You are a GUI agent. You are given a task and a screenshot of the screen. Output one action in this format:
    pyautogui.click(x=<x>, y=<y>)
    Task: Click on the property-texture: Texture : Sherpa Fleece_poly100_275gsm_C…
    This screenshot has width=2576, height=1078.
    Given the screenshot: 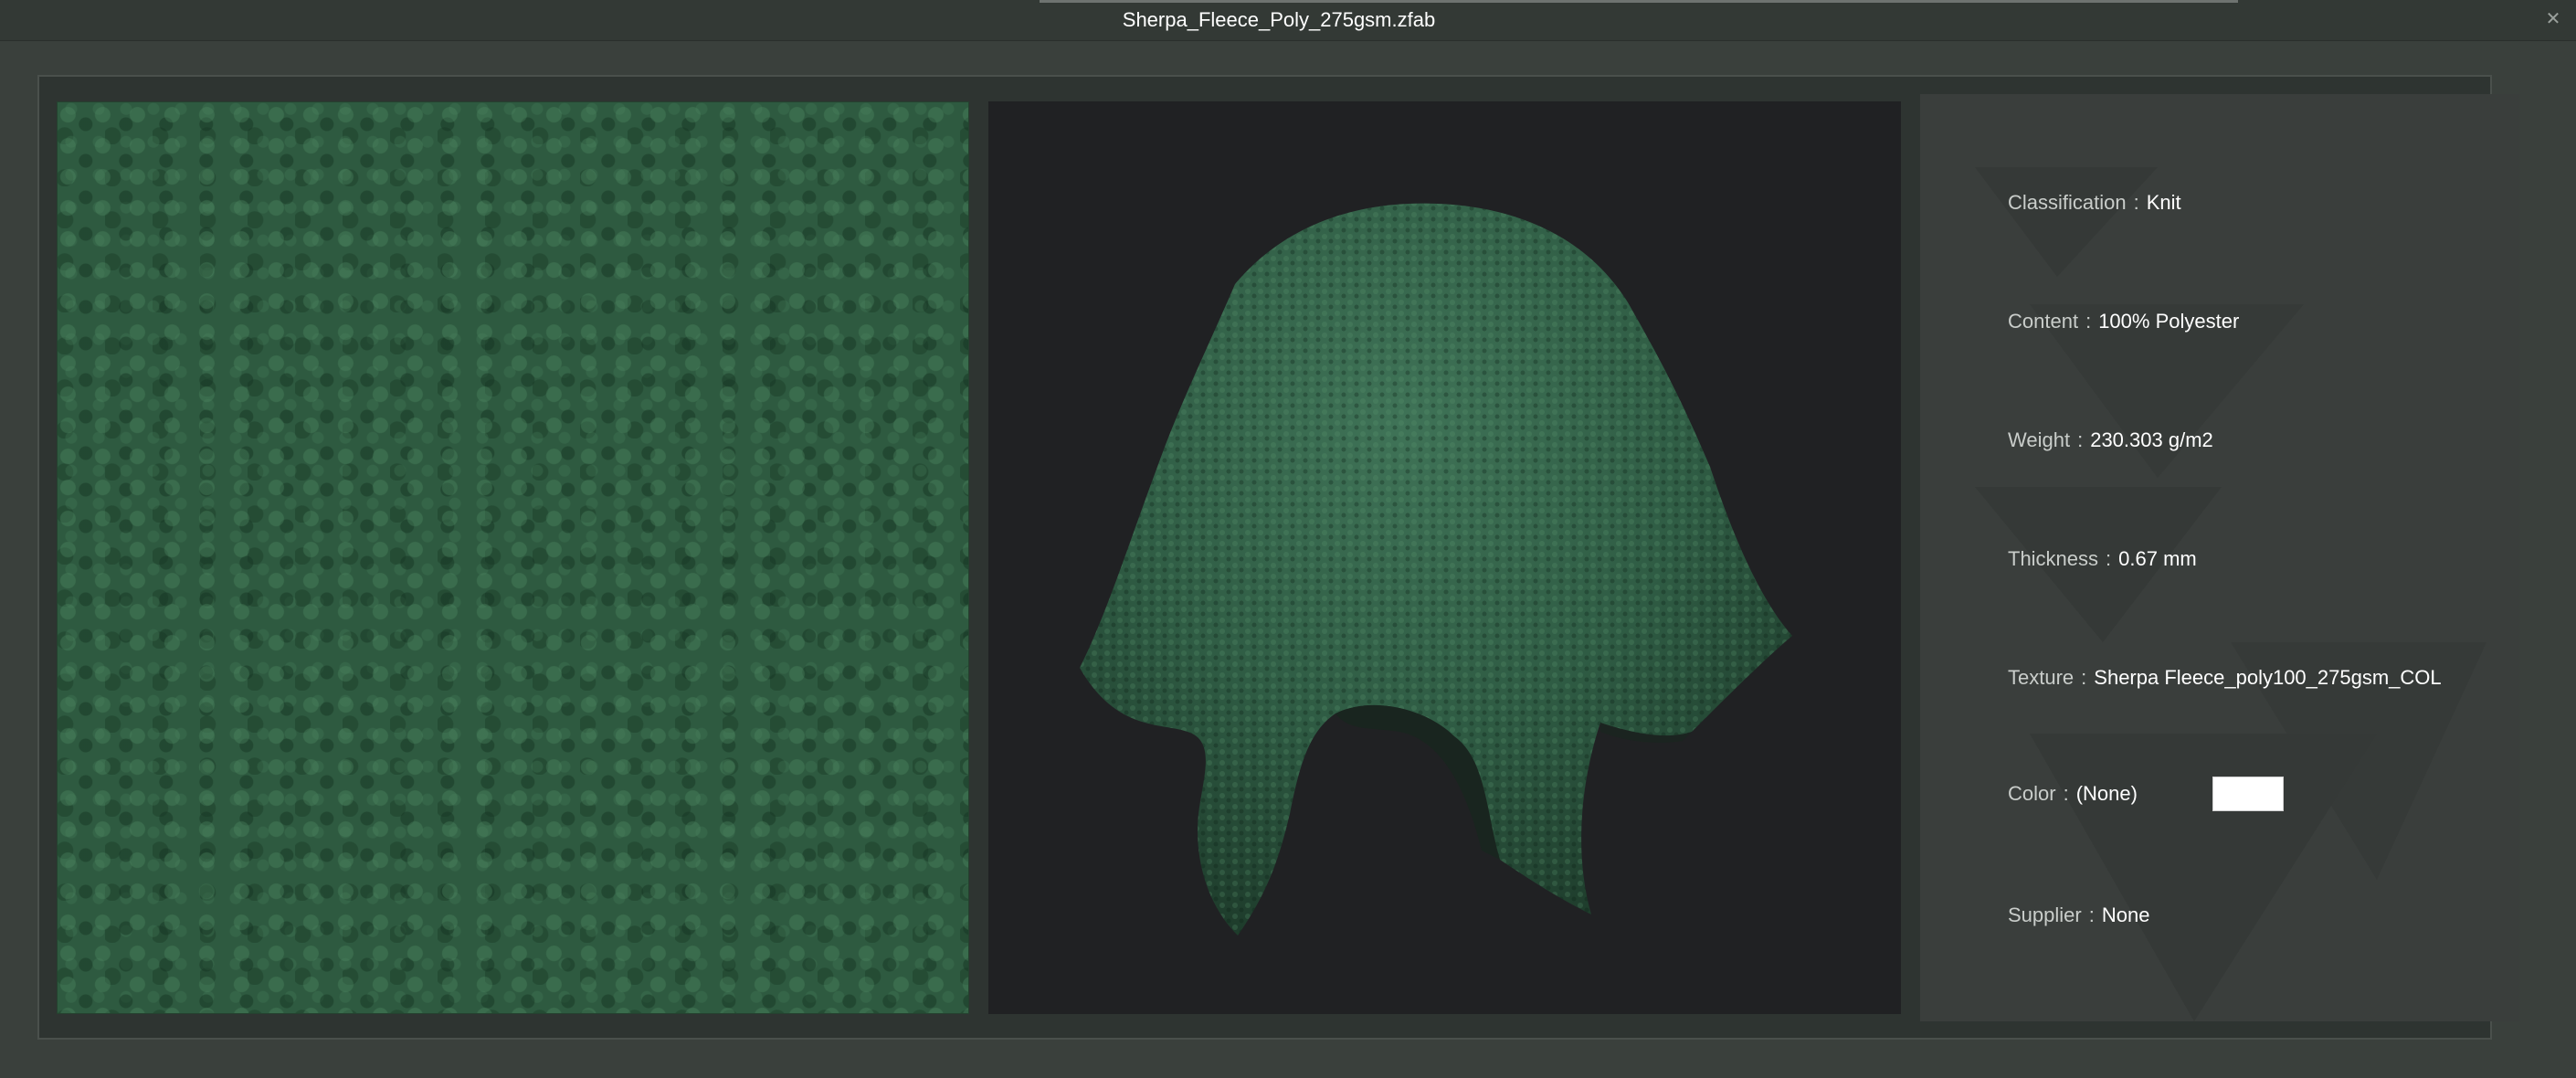 What is the action you would take?
    pyautogui.click(x=2225, y=678)
    